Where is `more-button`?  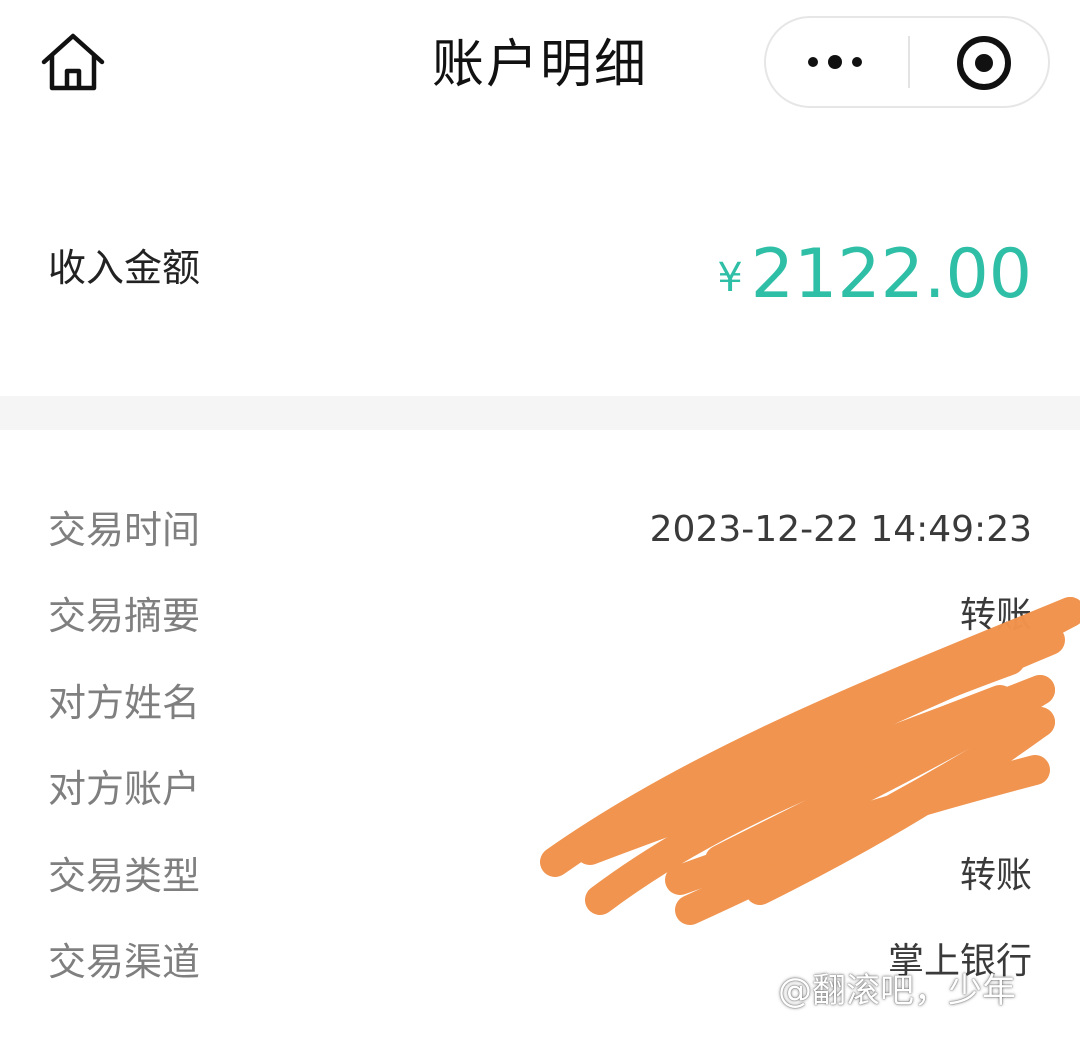 more-button is located at coordinates (837, 62).